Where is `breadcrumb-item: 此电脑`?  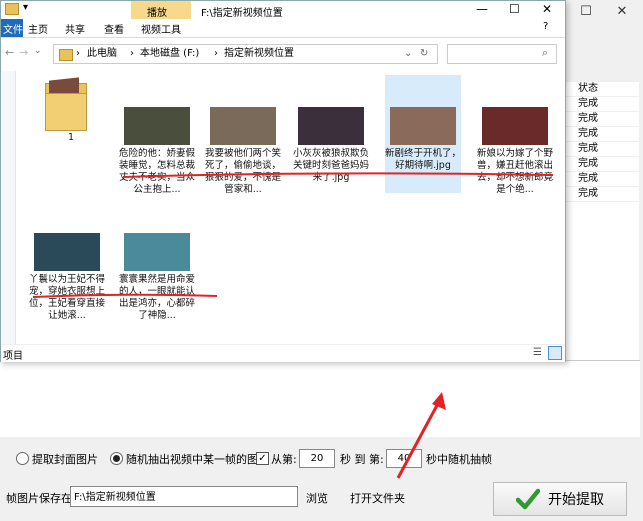 breadcrumb-item: 此电脑 is located at coordinates (102, 54).